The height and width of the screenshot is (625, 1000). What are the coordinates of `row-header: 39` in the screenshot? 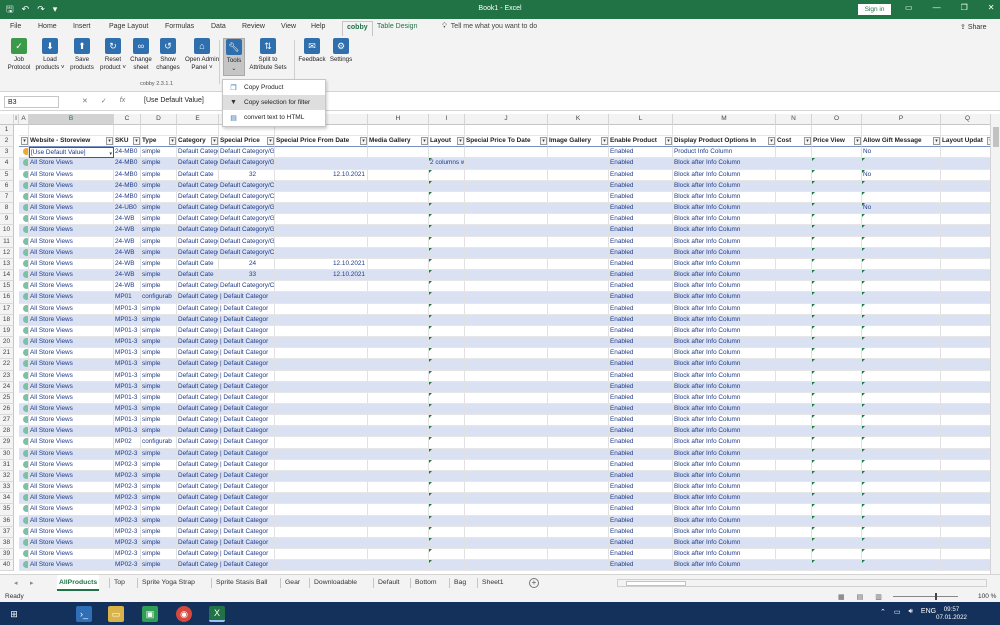 It's located at (7, 555).